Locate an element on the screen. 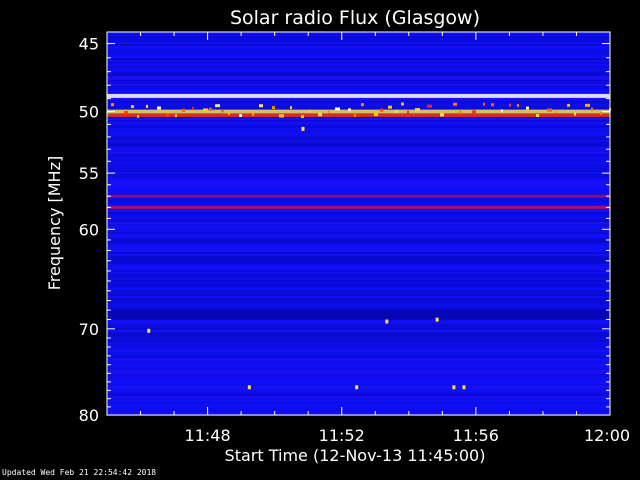 The height and width of the screenshot is (480, 640). chart-title: Solar radio Flux (Glasgow) is located at coordinates (355, 18).